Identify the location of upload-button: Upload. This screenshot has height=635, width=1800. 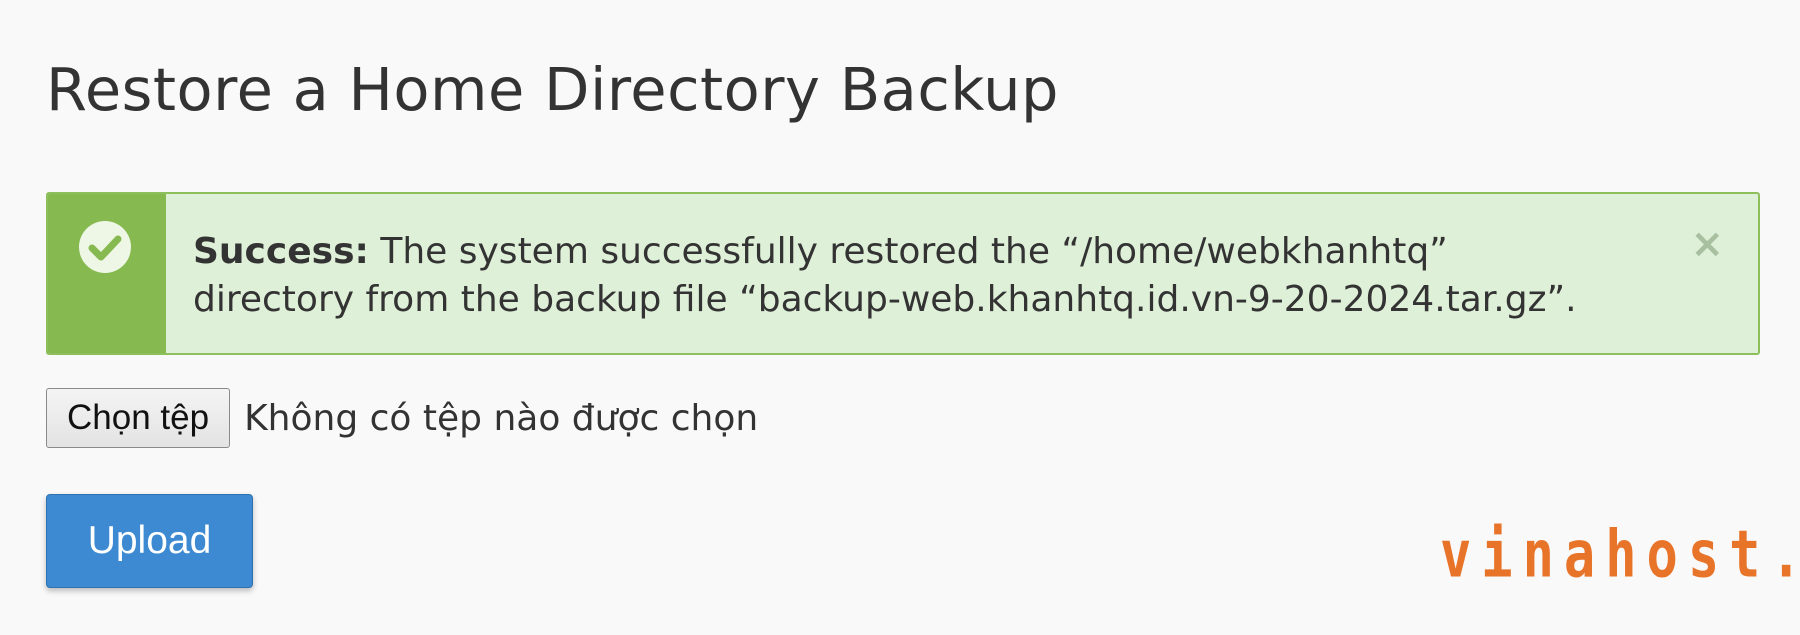
(149, 541).